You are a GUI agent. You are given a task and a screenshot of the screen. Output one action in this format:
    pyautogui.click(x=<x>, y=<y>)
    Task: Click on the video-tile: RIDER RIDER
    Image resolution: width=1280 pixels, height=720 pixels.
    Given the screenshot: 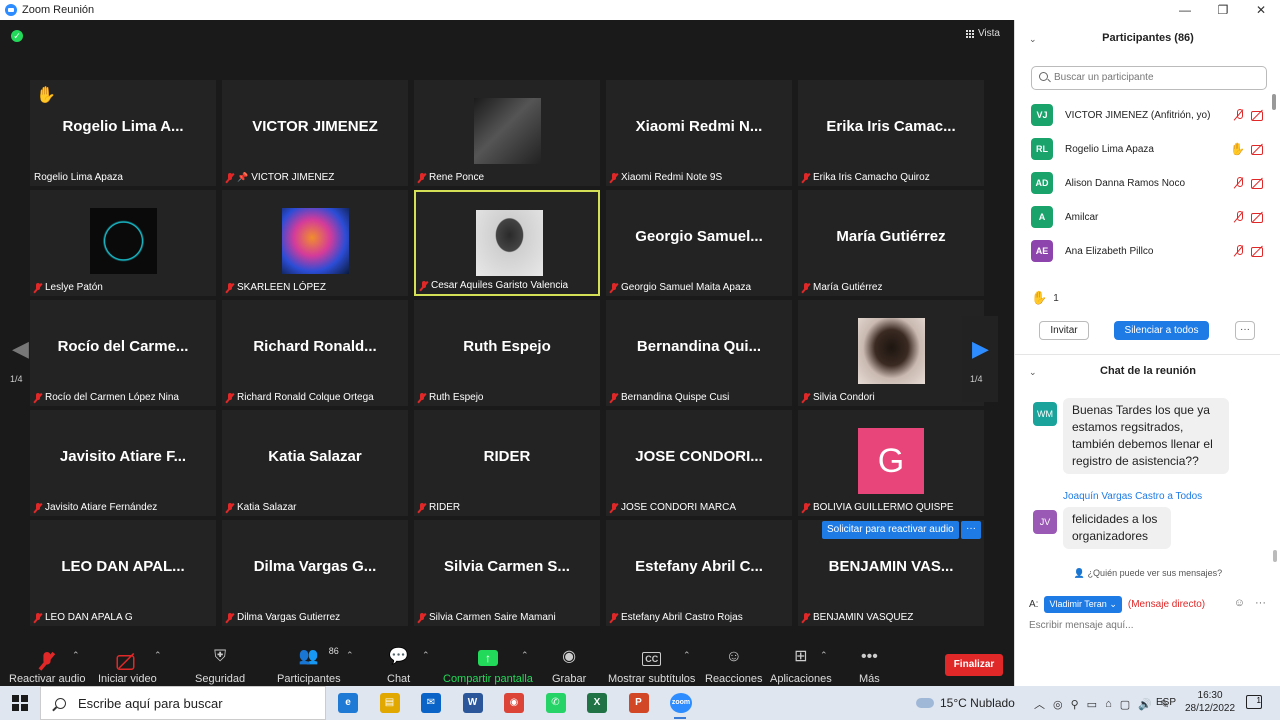 What is the action you would take?
    pyautogui.click(x=507, y=463)
    